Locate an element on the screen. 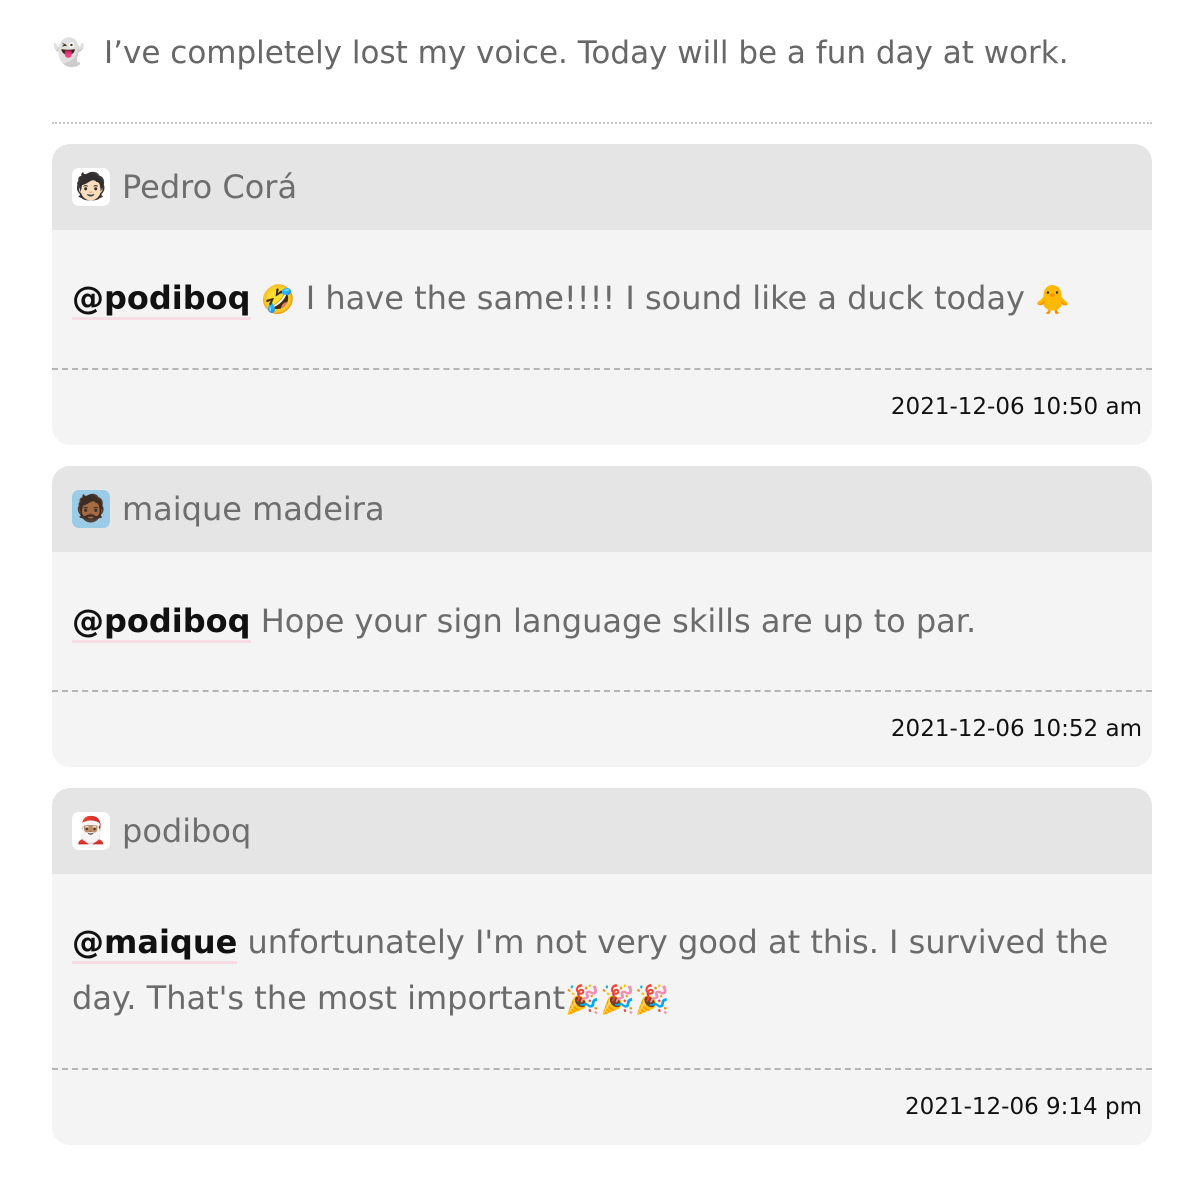  comment-header: 🧑🏻 Pedro Corá is located at coordinates (602, 187).